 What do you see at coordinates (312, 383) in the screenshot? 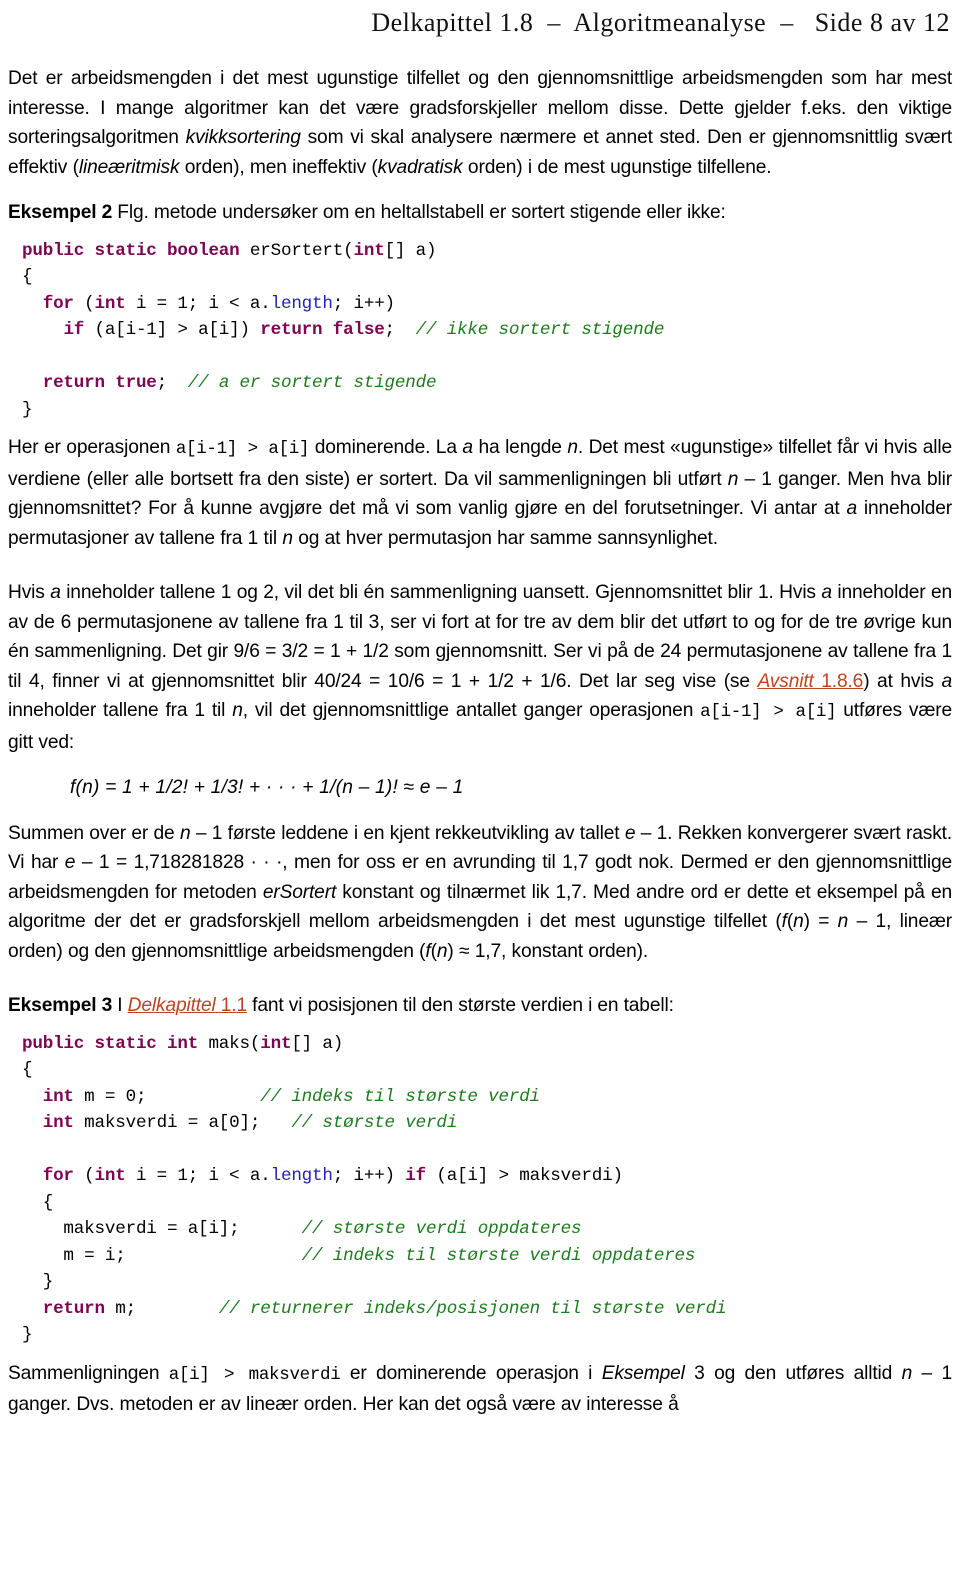
I see `code-comment: // a er sortert stigende` at bounding box center [312, 383].